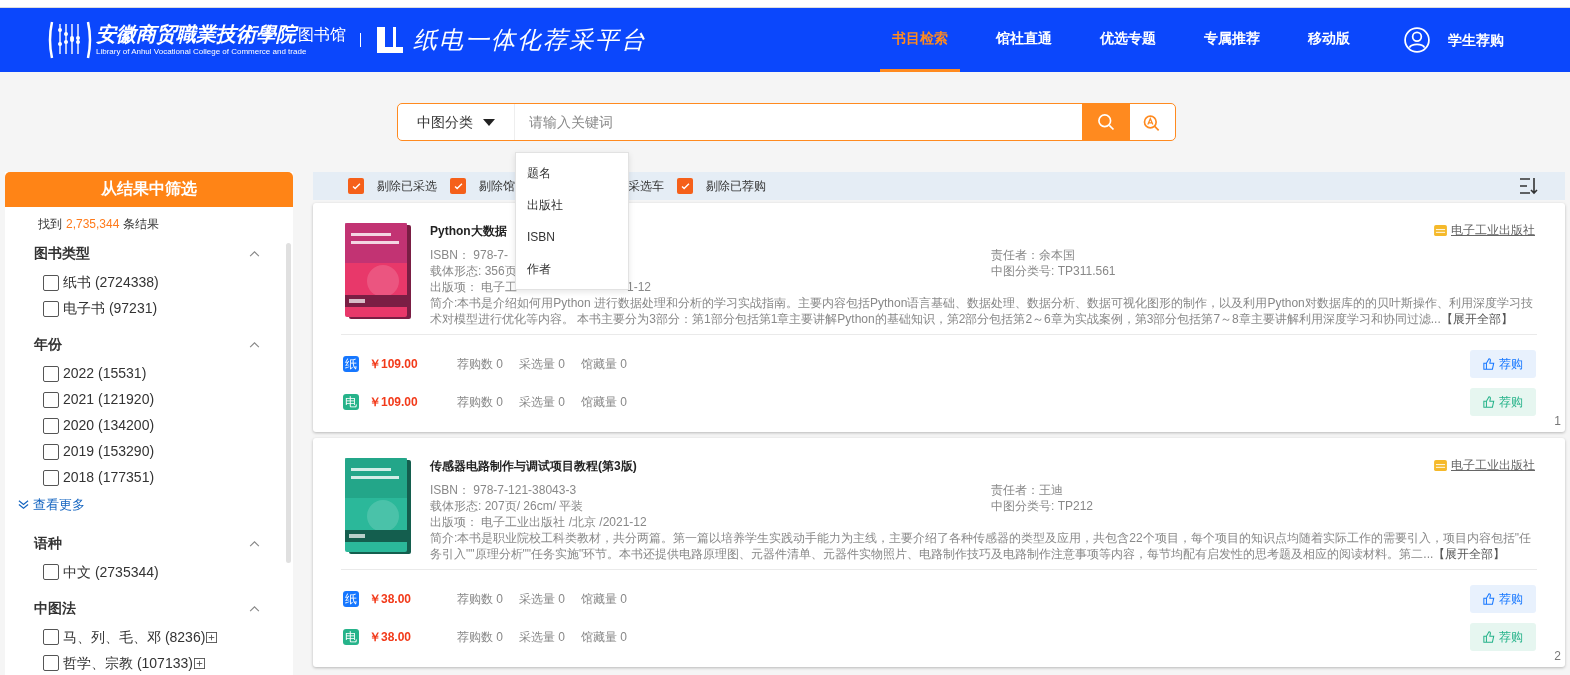  What do you see at coordinates (1027, 490) in the screenshot?
I see `book-detail: 责任者：王迪` at bounding box center [1027, 490].